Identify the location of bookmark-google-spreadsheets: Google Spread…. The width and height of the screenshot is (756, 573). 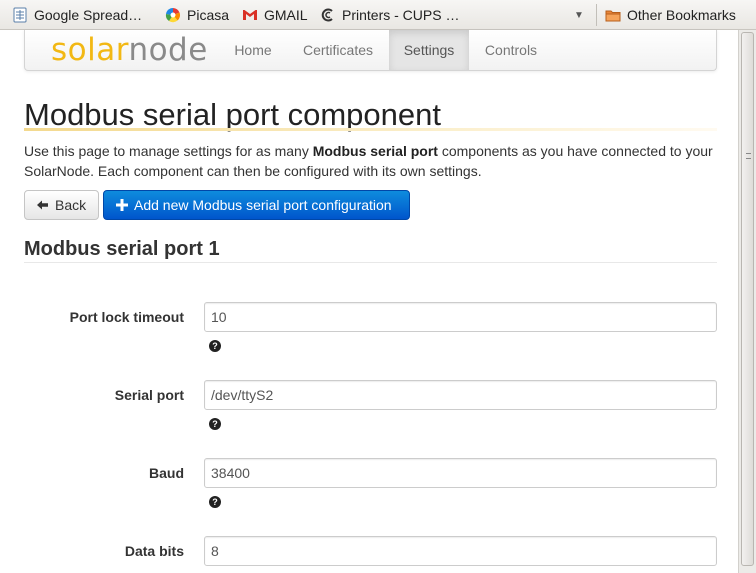
(77, 15).